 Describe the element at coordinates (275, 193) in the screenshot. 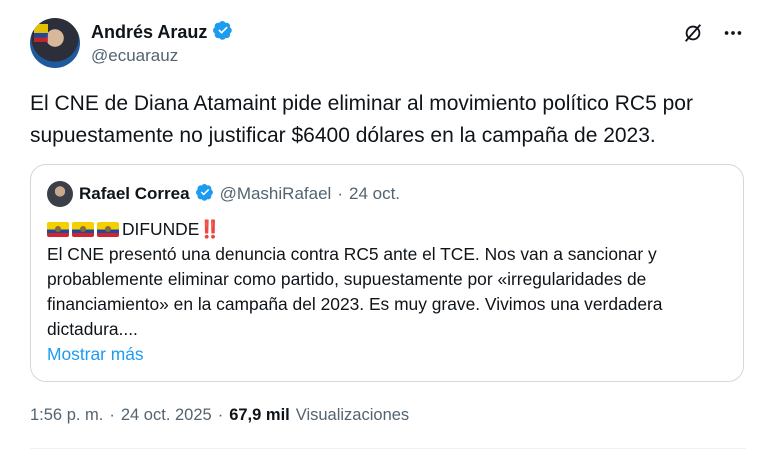

I see `quote-handle: @MashiRafael` at that location.